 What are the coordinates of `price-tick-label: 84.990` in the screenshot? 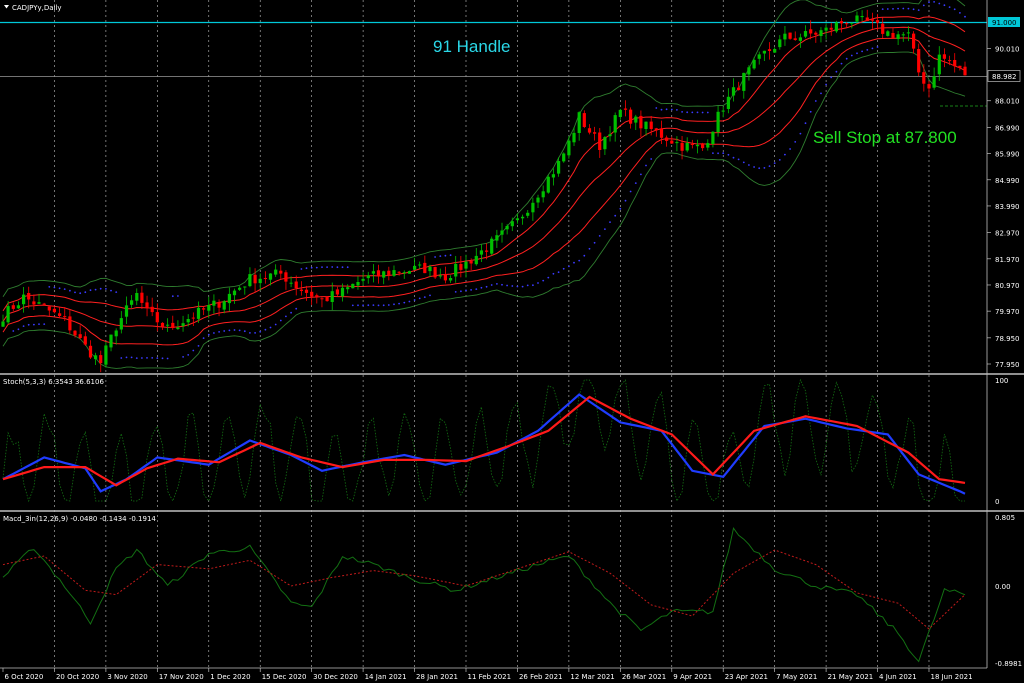 It's located at (1007, 181).